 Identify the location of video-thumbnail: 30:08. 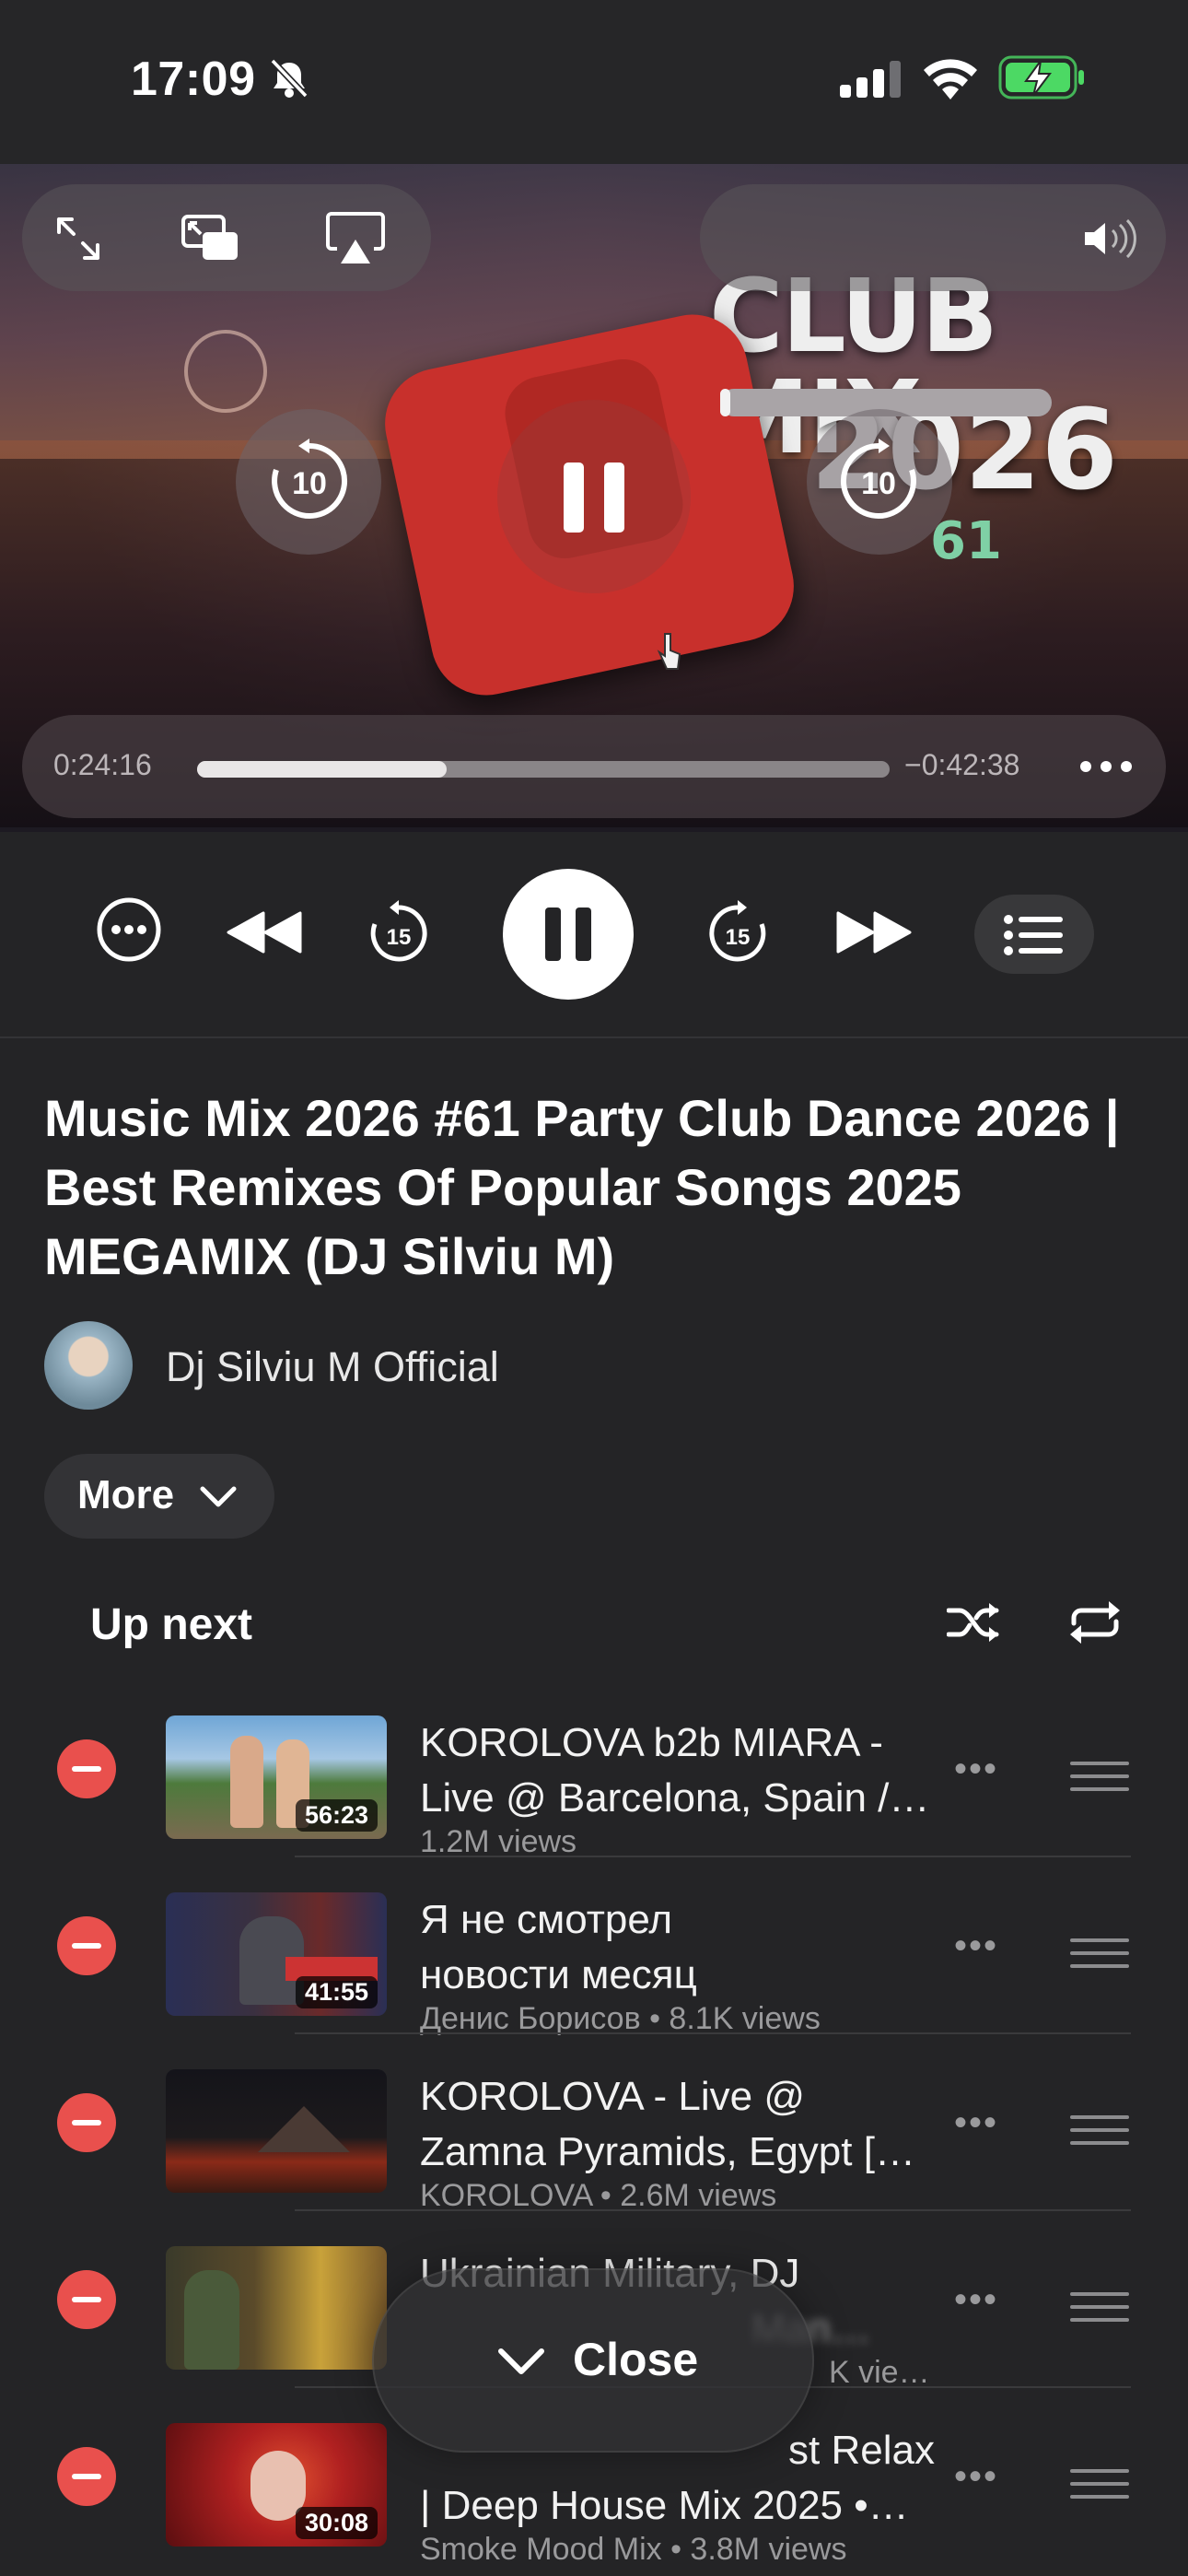
(276, 2485).